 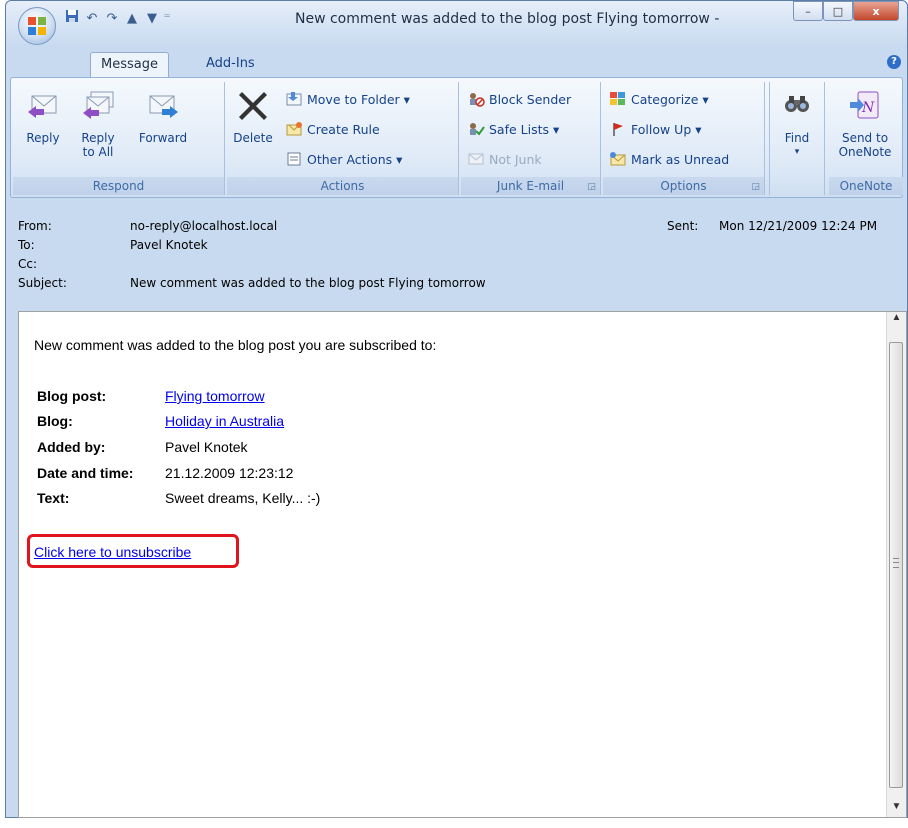 I want to click on scroll-grip-icon, so click(x=896, y=563).